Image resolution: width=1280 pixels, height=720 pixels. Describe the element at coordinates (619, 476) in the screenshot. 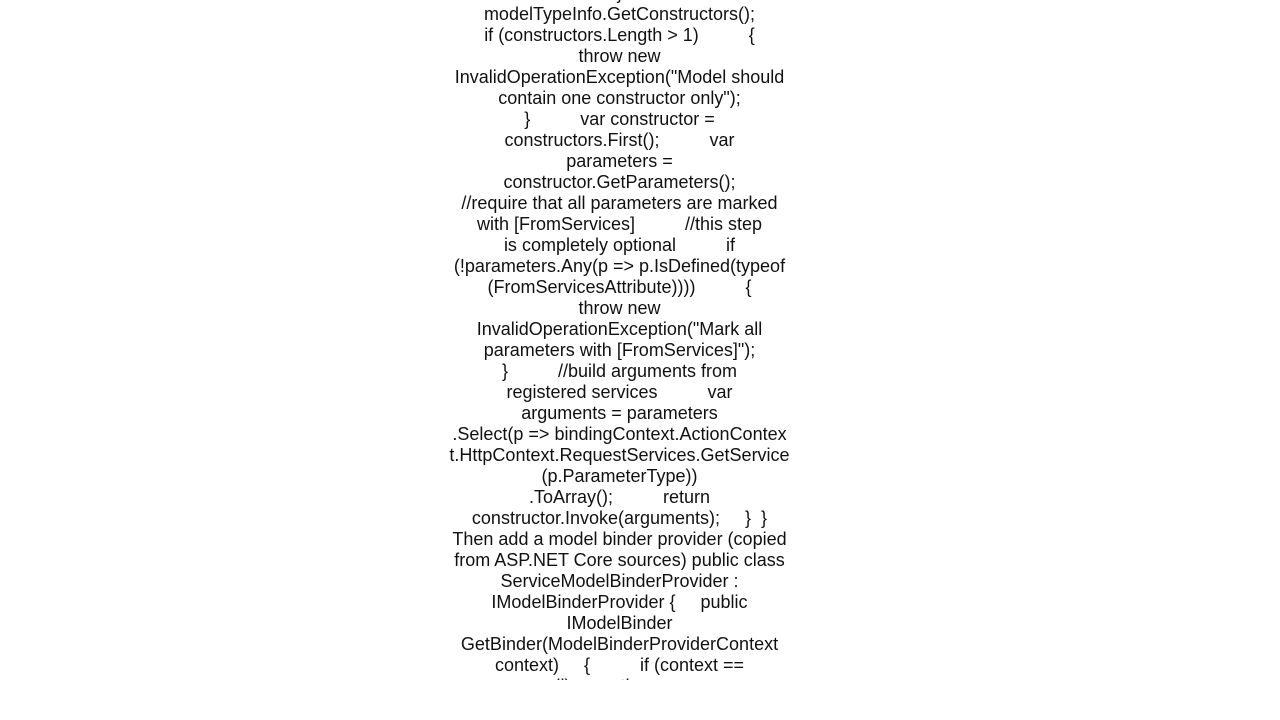

I see `text-line: (p.ParameterType))` at that location.